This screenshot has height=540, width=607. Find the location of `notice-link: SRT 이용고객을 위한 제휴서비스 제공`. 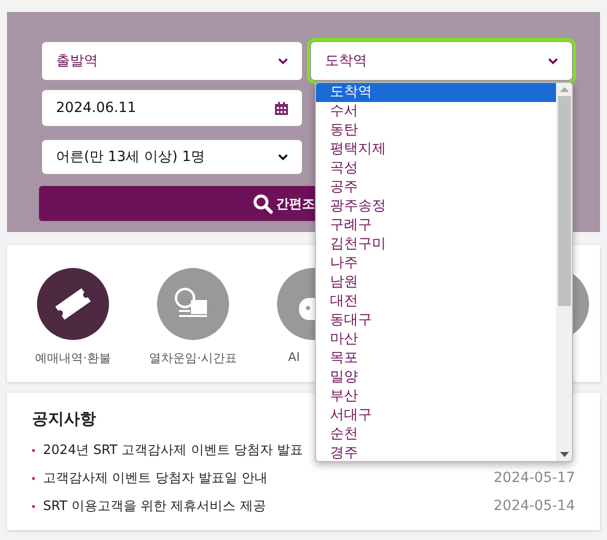

notice-link: SRT 이용고객을 위한 제휴서비스 제공 is located at coordinates (268, 506).